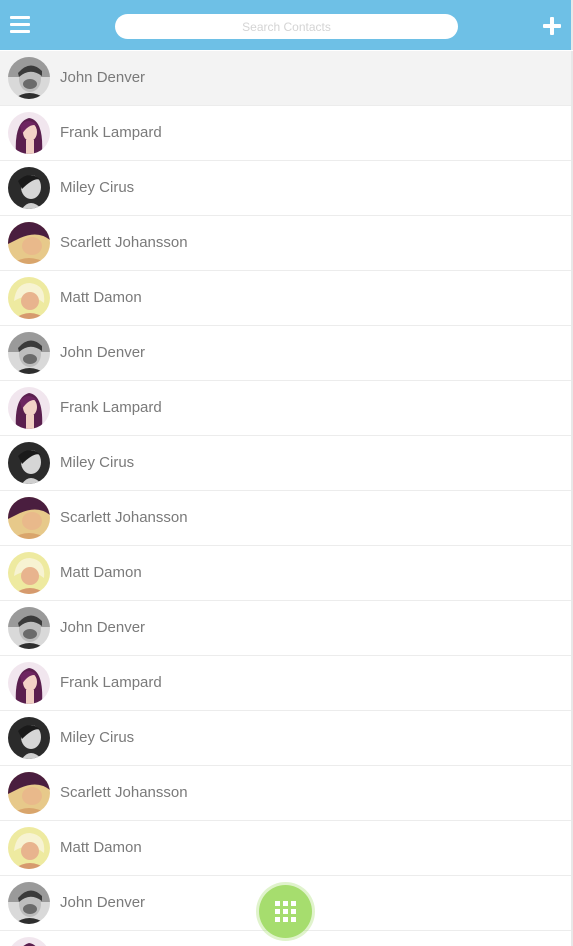  I want to click on grid-apps-icon, so click(285, 911).